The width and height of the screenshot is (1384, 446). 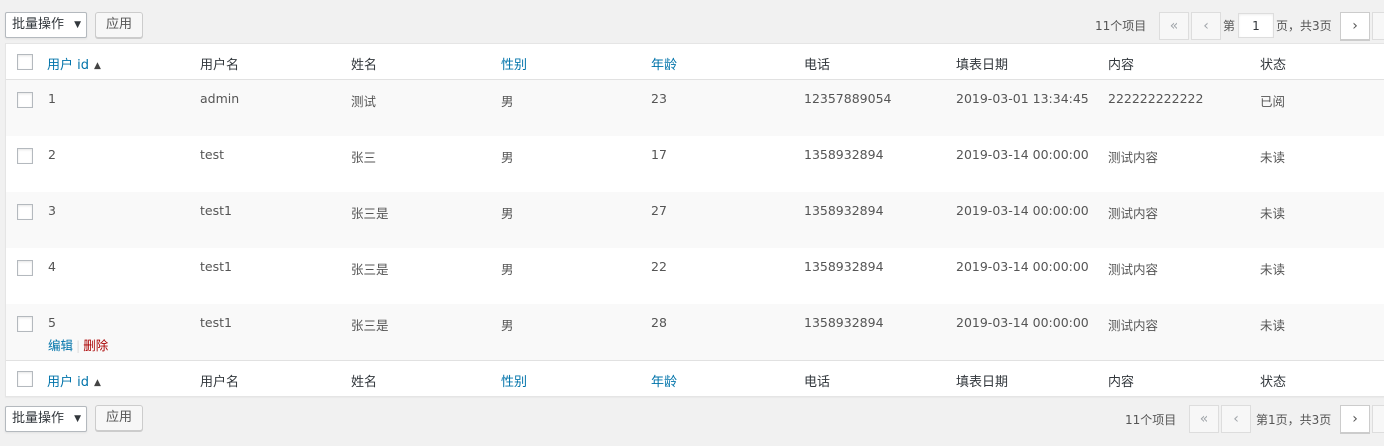 What do you see at coordinates (1121, 65) in the screenshot?
I see `column-header-content: 内容` at bounding box center [1121, 65].